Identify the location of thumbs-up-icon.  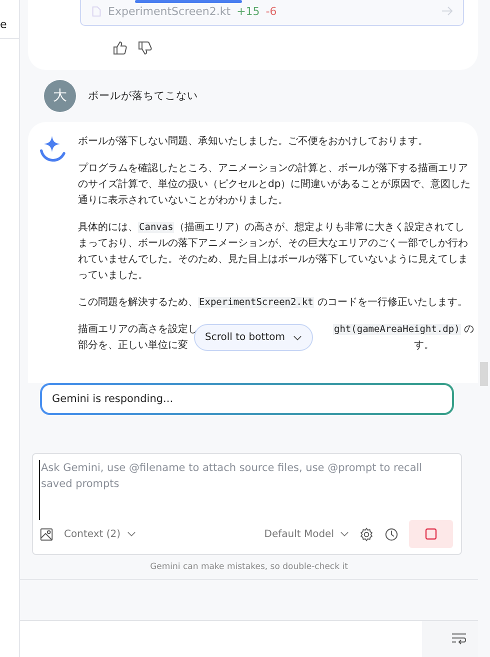
(120, 48).